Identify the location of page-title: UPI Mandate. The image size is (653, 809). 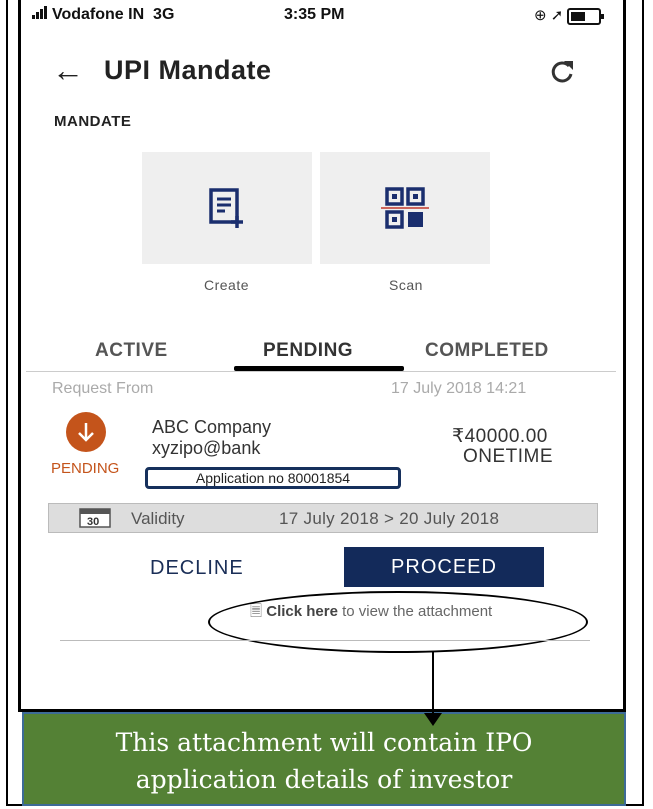
(188, 70).